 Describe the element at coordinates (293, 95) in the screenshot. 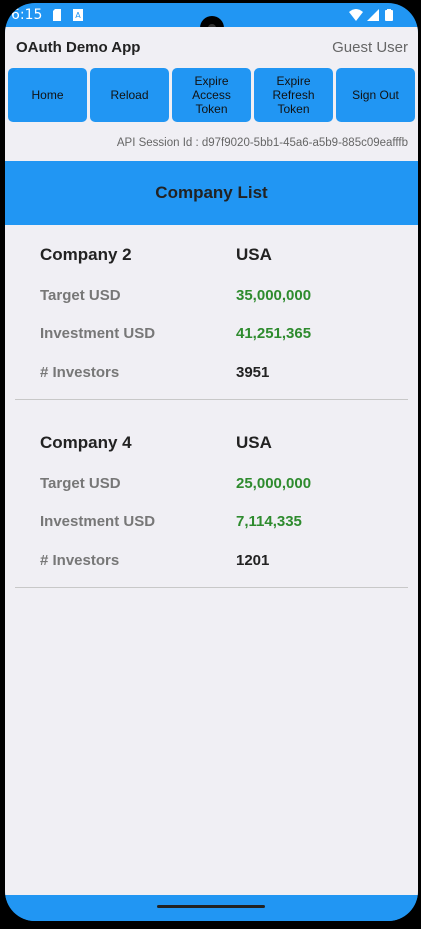

I see `expire-refresh-token-button: Expire Refresh Token` at that location.